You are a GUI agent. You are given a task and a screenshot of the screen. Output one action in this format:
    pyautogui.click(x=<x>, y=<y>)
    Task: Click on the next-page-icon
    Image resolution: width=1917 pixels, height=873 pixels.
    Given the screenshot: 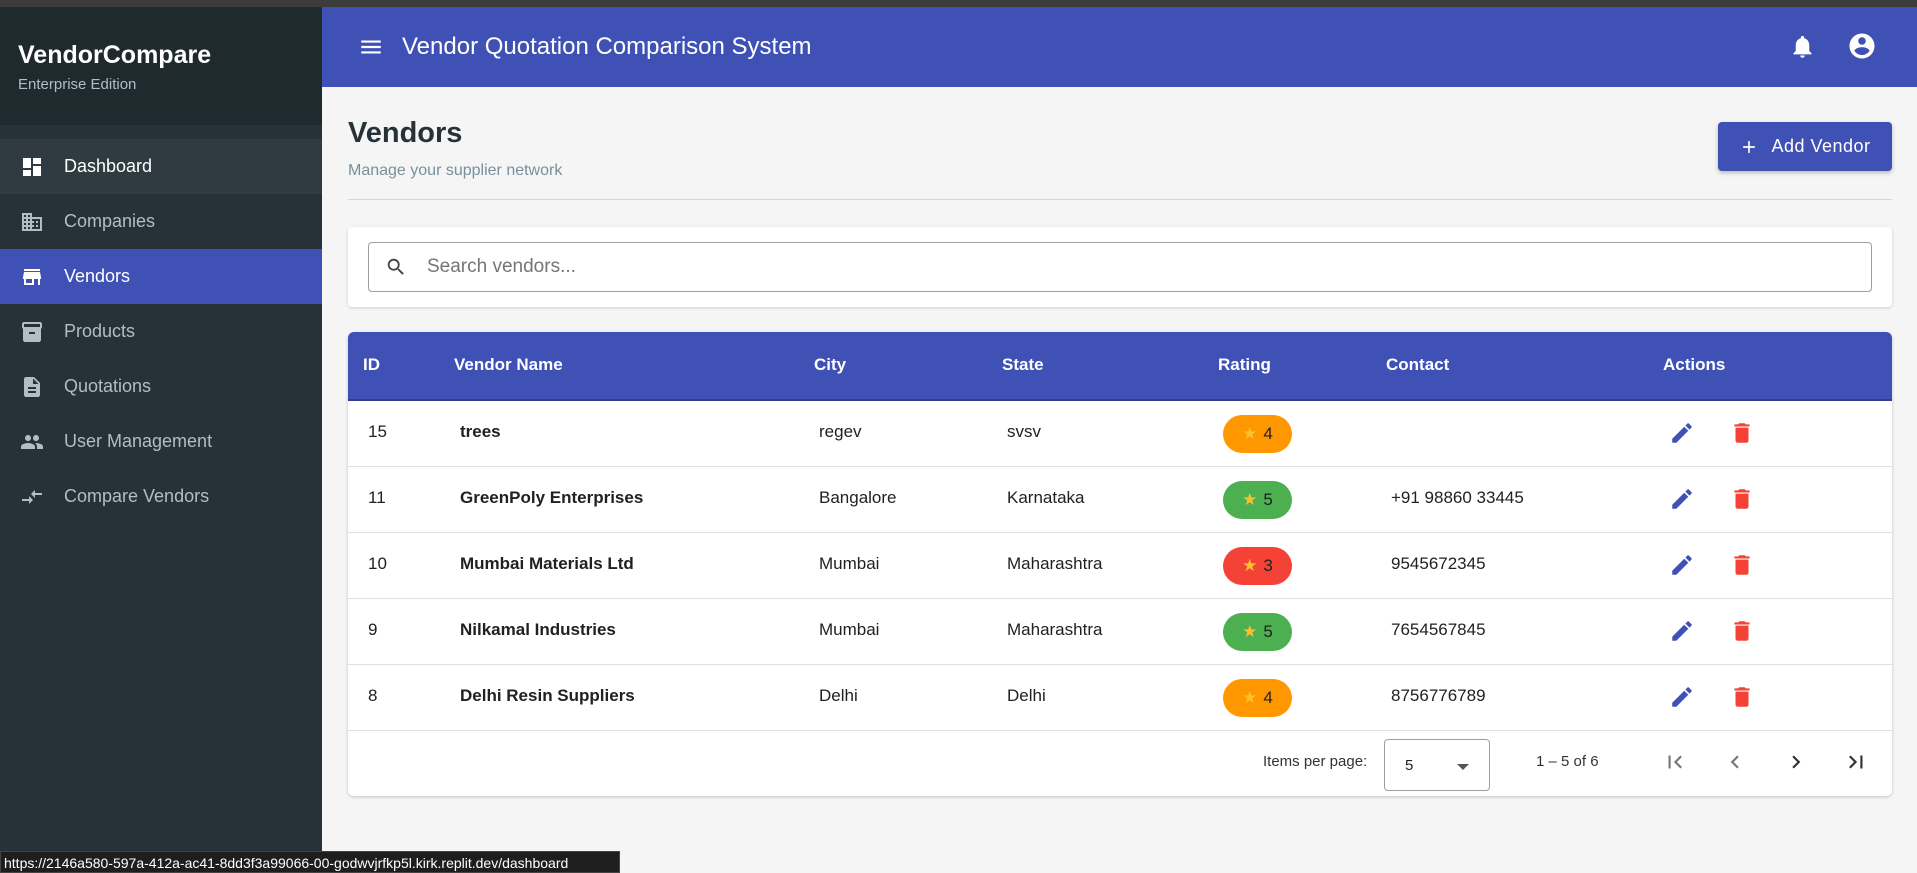 What is the action you would take?
    pyautogui.click(x=1796, y=762)
    